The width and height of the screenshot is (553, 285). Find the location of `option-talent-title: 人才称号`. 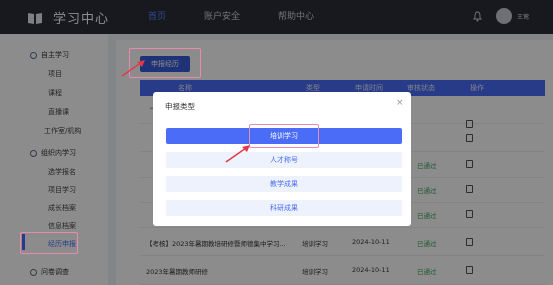

option-talent-title: 人才称号 is located at coordinates (284, 160).